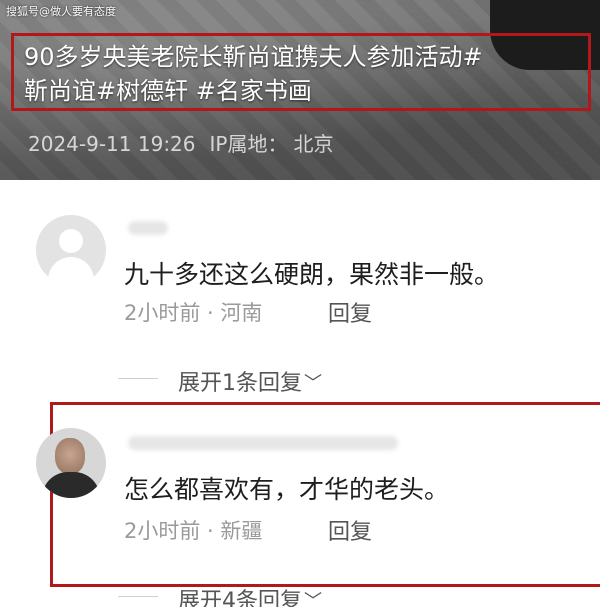  Describe the element at coordinates (313, 144) in the screenshot. I see `ip-location: 北京` at that location.